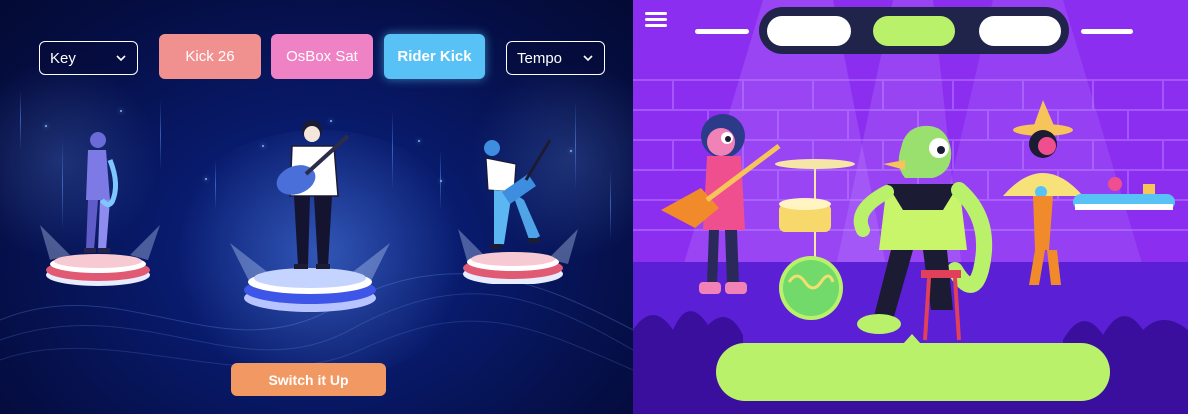  What do you see at coordinates (100, 210) in the screenshot?
I see `saxophone-player` at bounding box center [100, 210].